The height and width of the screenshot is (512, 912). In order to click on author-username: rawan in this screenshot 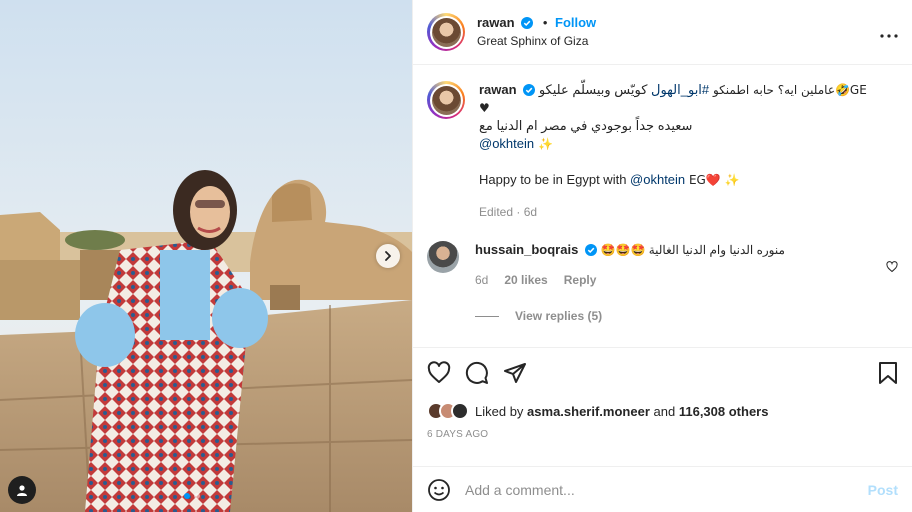, I will do `click(496, 22)`.